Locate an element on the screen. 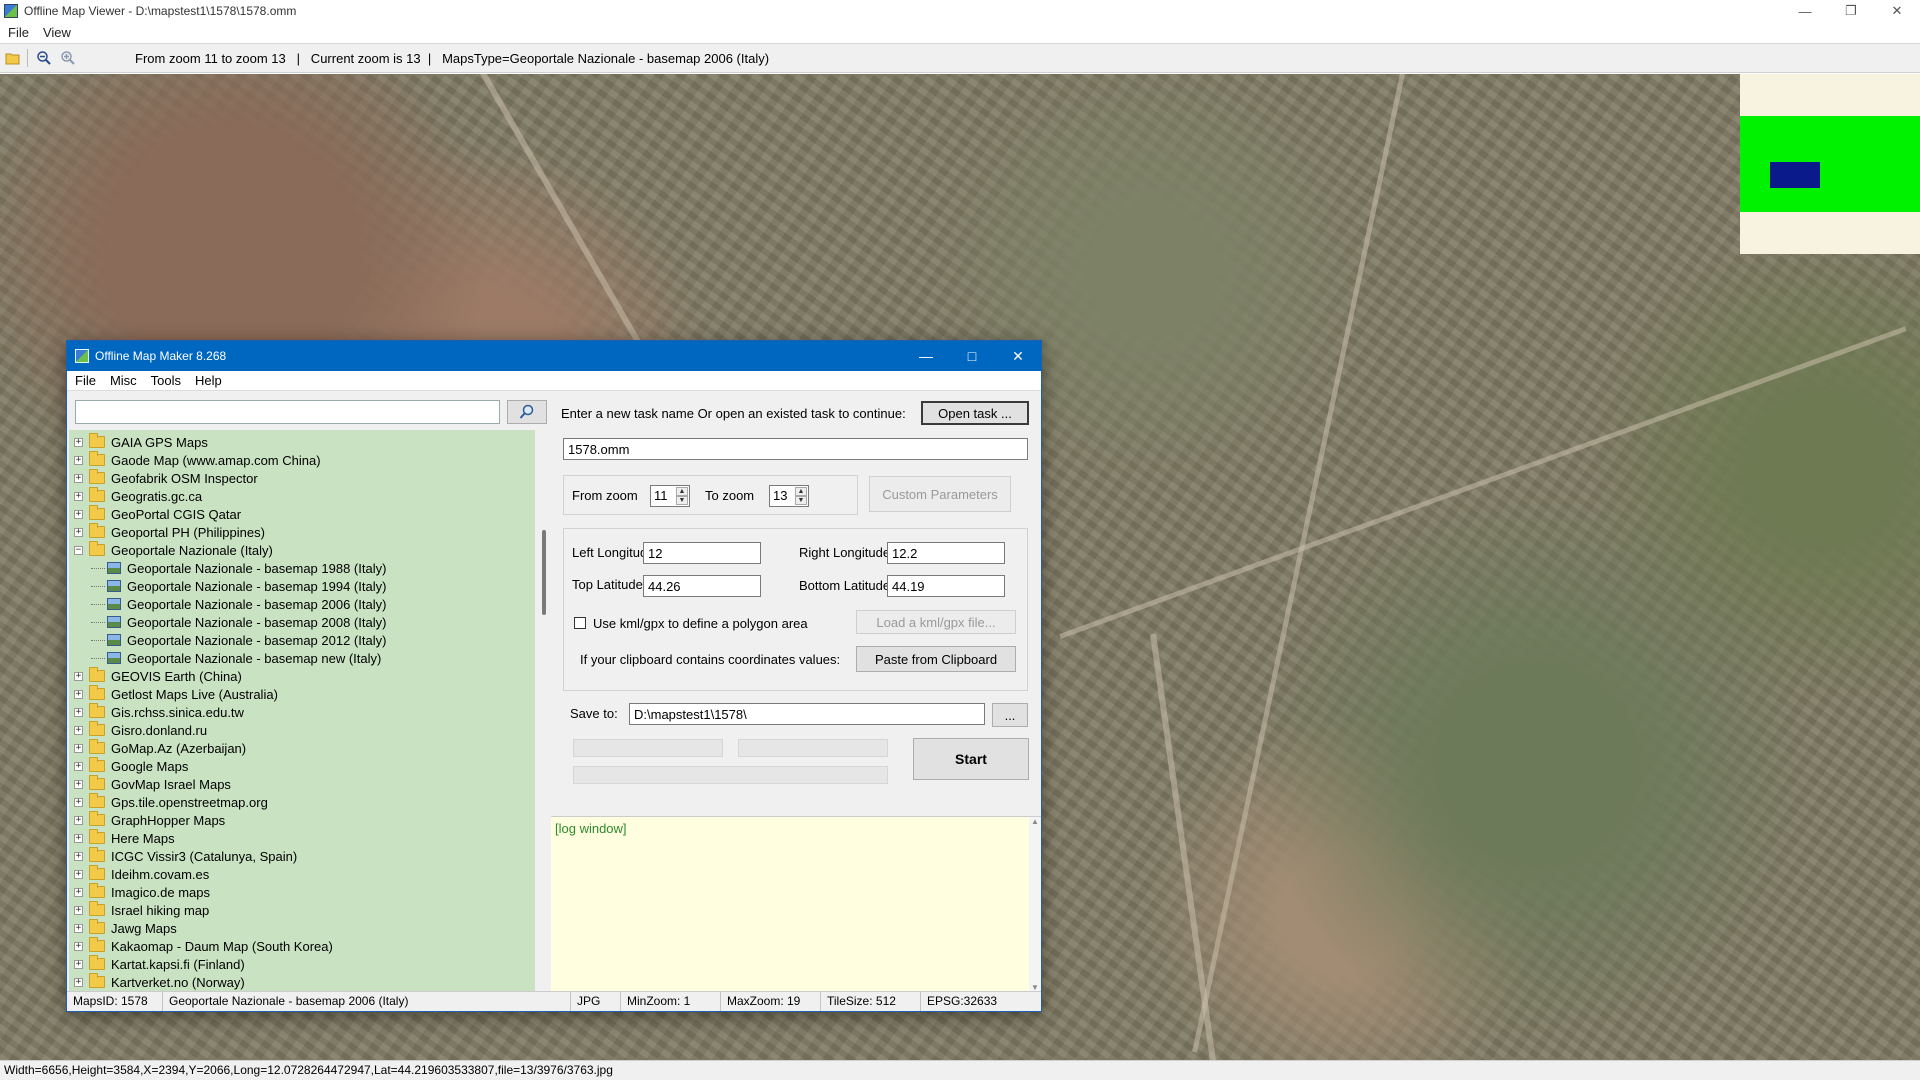 This screenshot has width=1920, height=1080. tree-folder-item: + GoMap.Az (Azerbaijan) is located at coordinates (302, 748).